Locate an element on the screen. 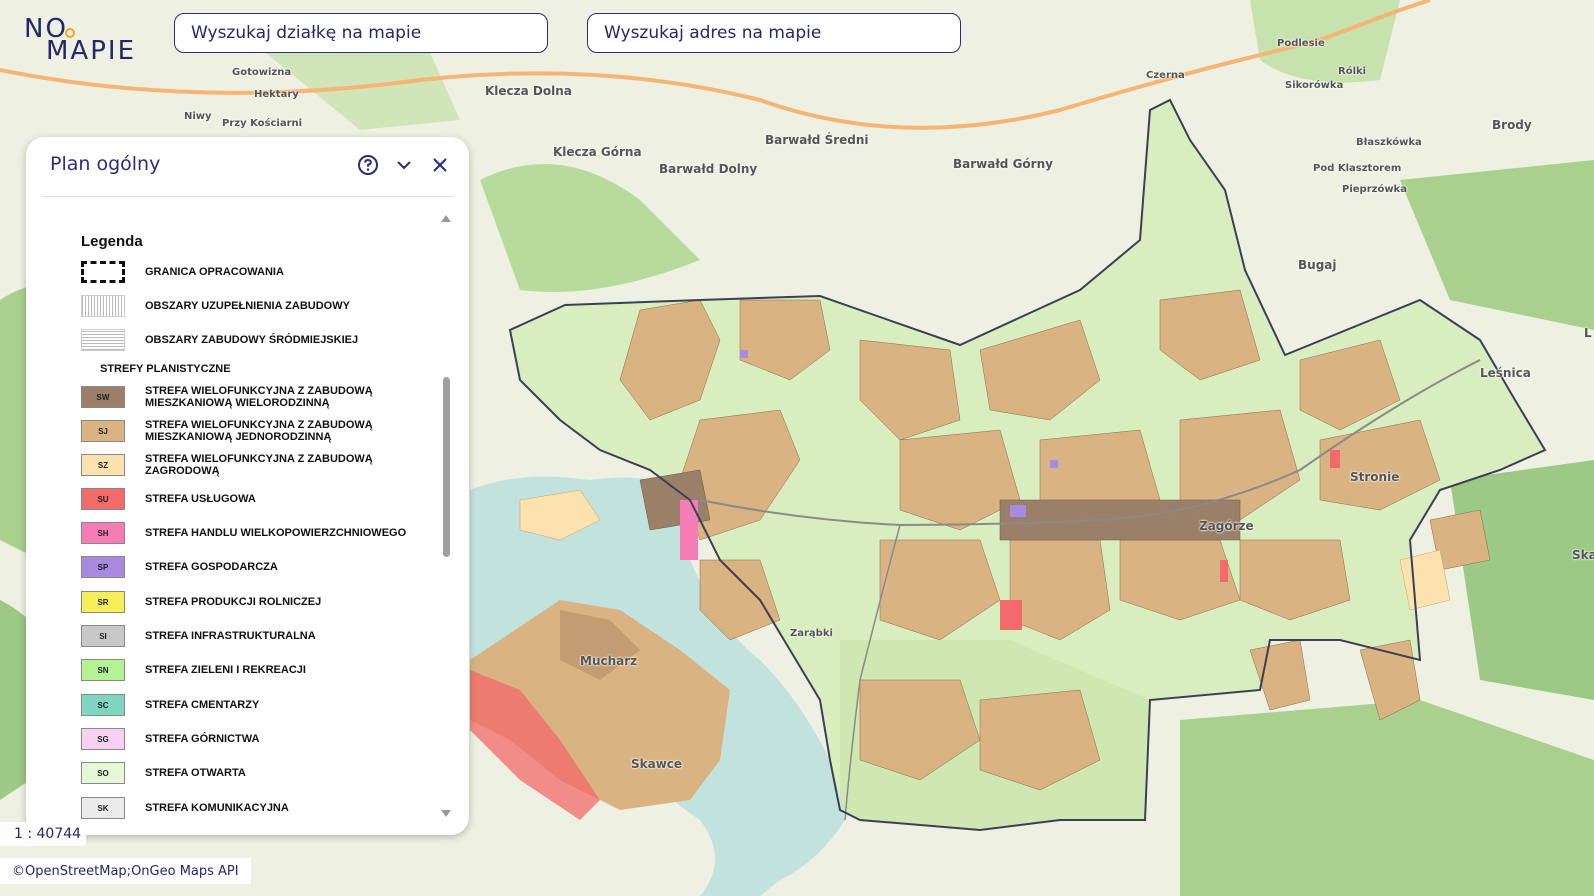 This screenshot has width=1594, height=896. plot-search-placeholder: Wyszukaj działkę na mapie is located at coordinates (306, 33).